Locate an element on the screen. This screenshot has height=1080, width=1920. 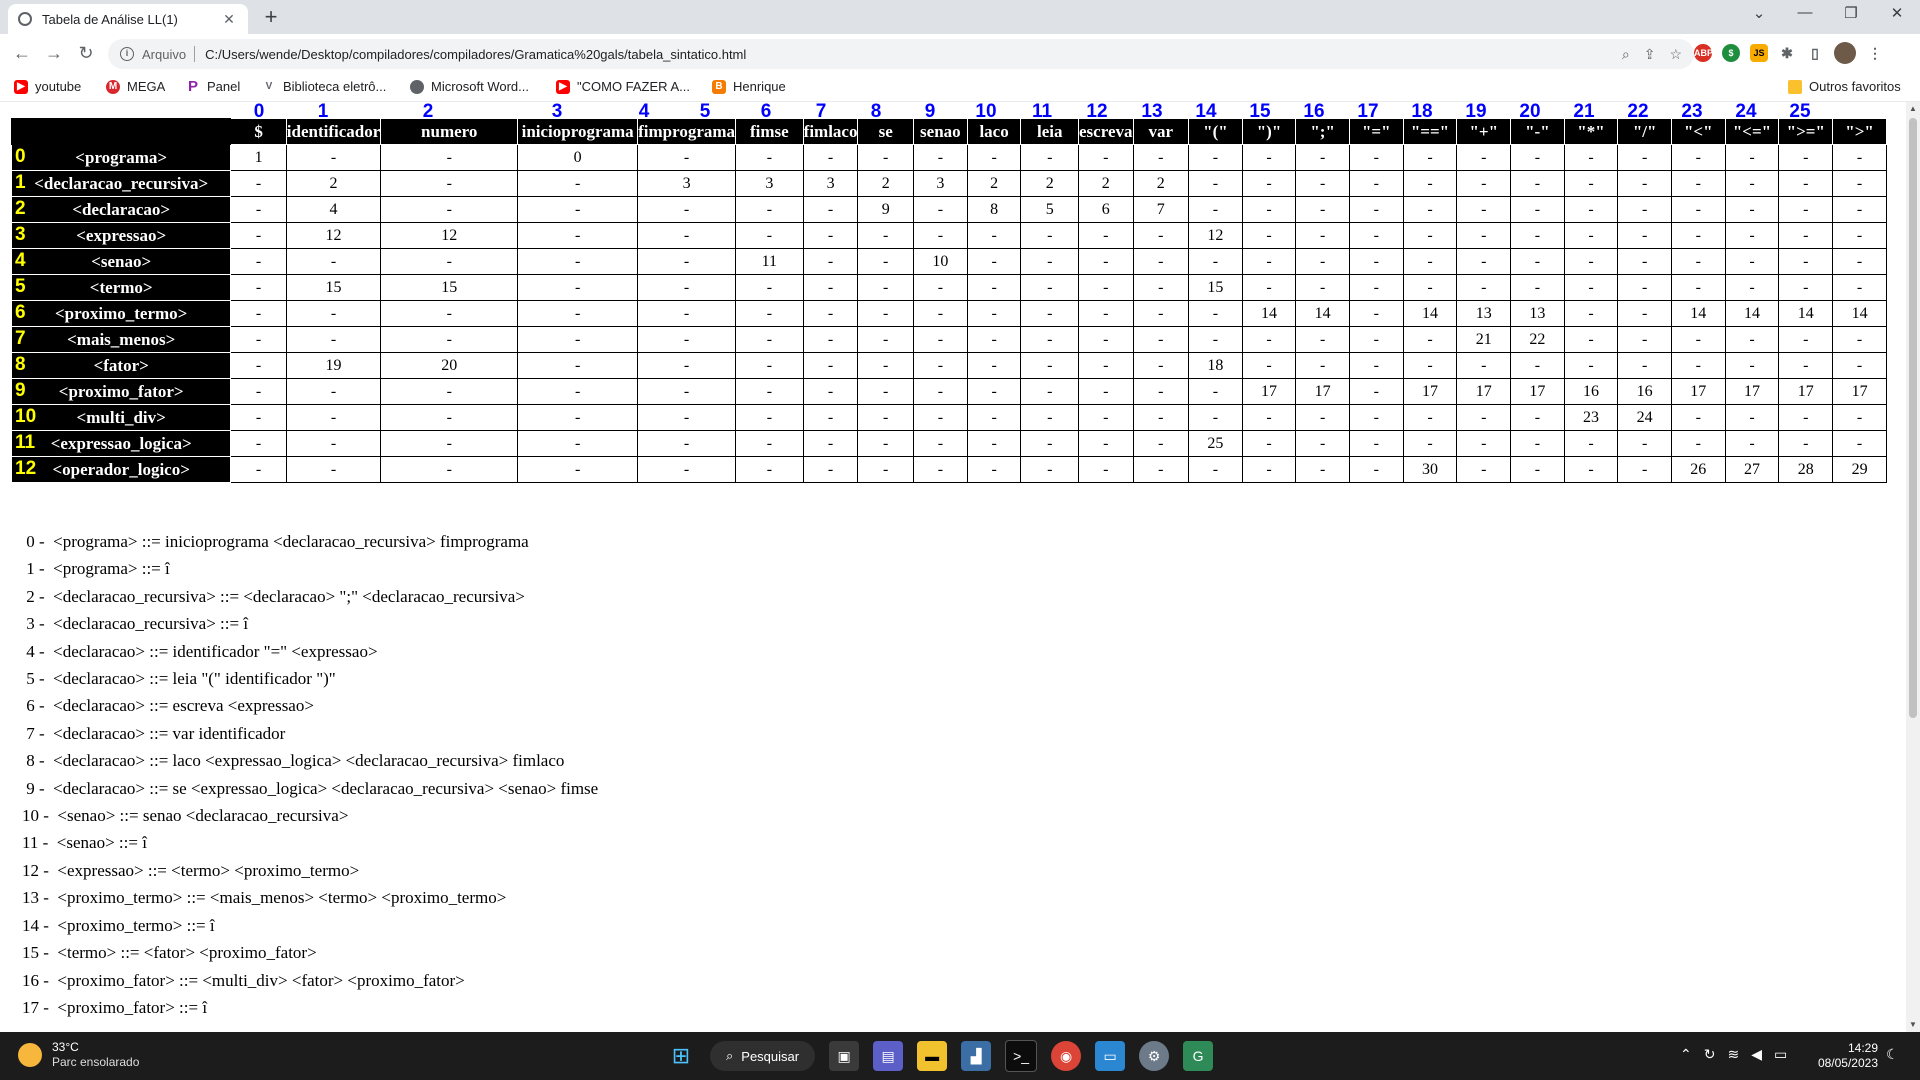
table-cell: 2 is located at coordinates (1161, 183).